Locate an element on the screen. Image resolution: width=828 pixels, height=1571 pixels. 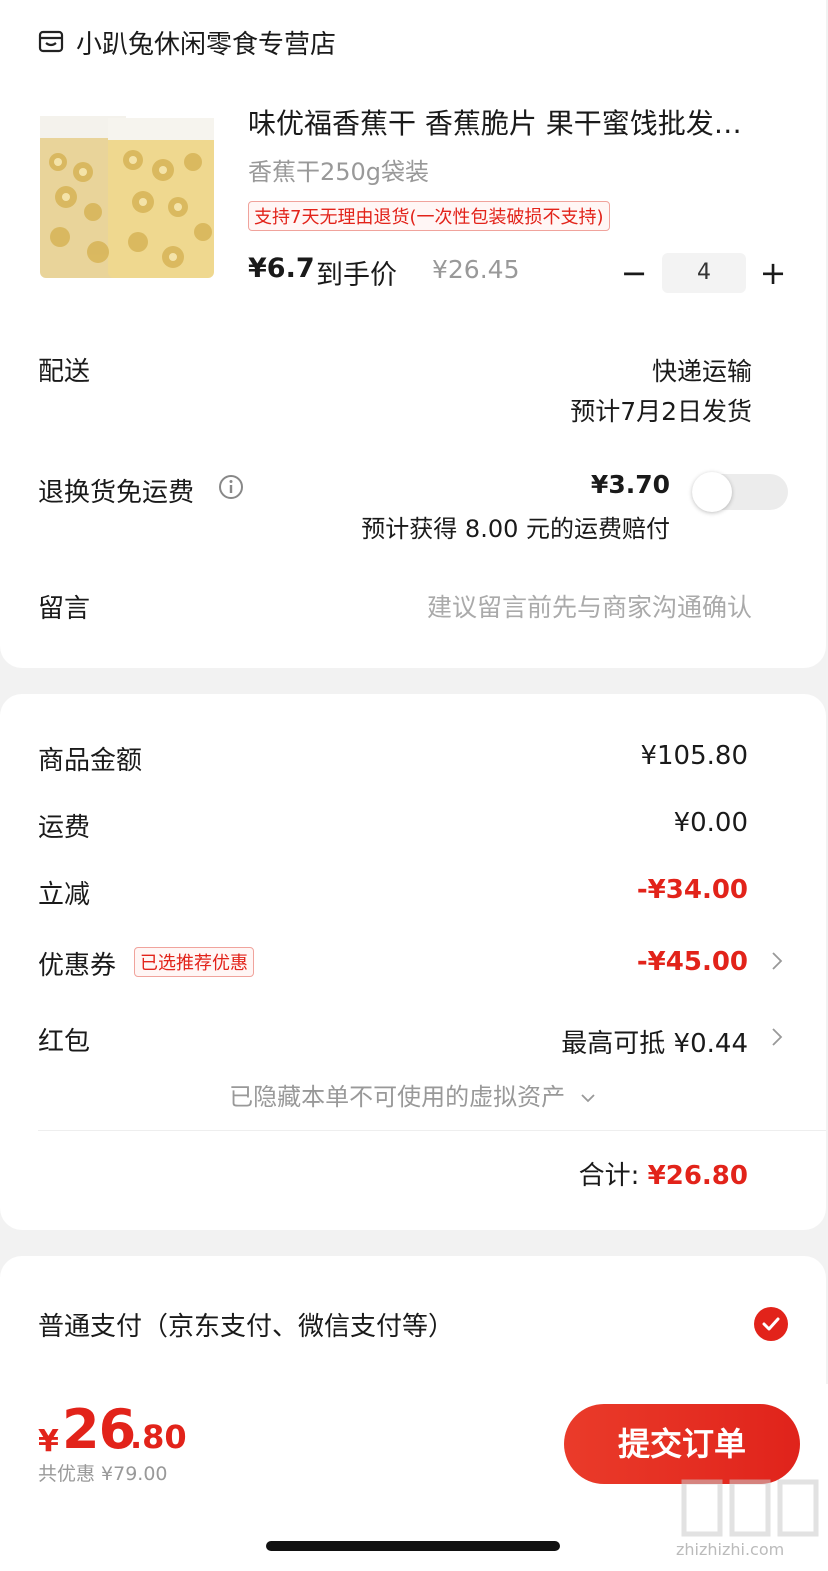
product-spec: 香蕉干250g袋装 is located at coordinates (338, 169).